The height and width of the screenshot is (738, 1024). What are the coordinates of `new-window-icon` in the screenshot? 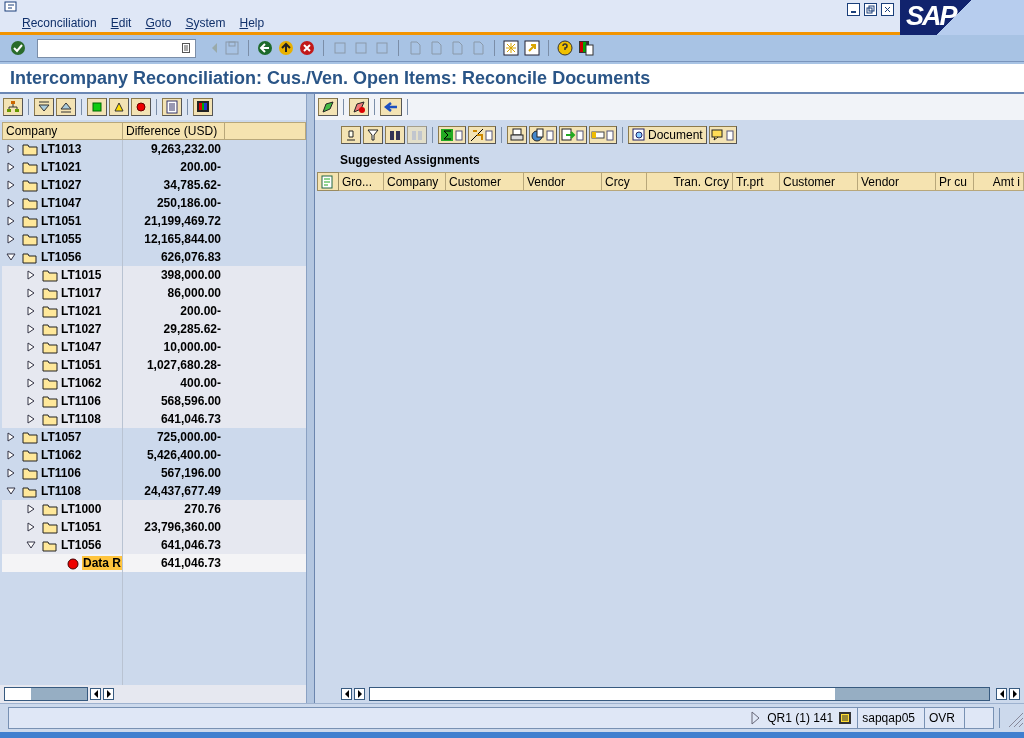 It's located at (511, 48).